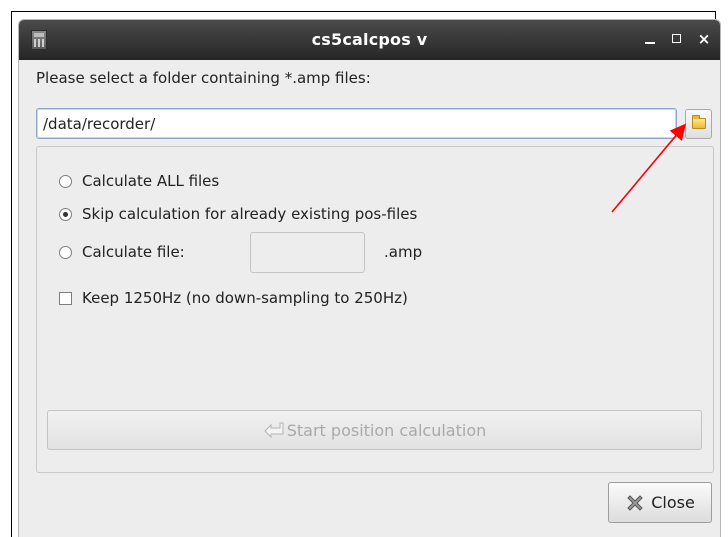  I want to click on browse-folder-button, so click(698, 124).